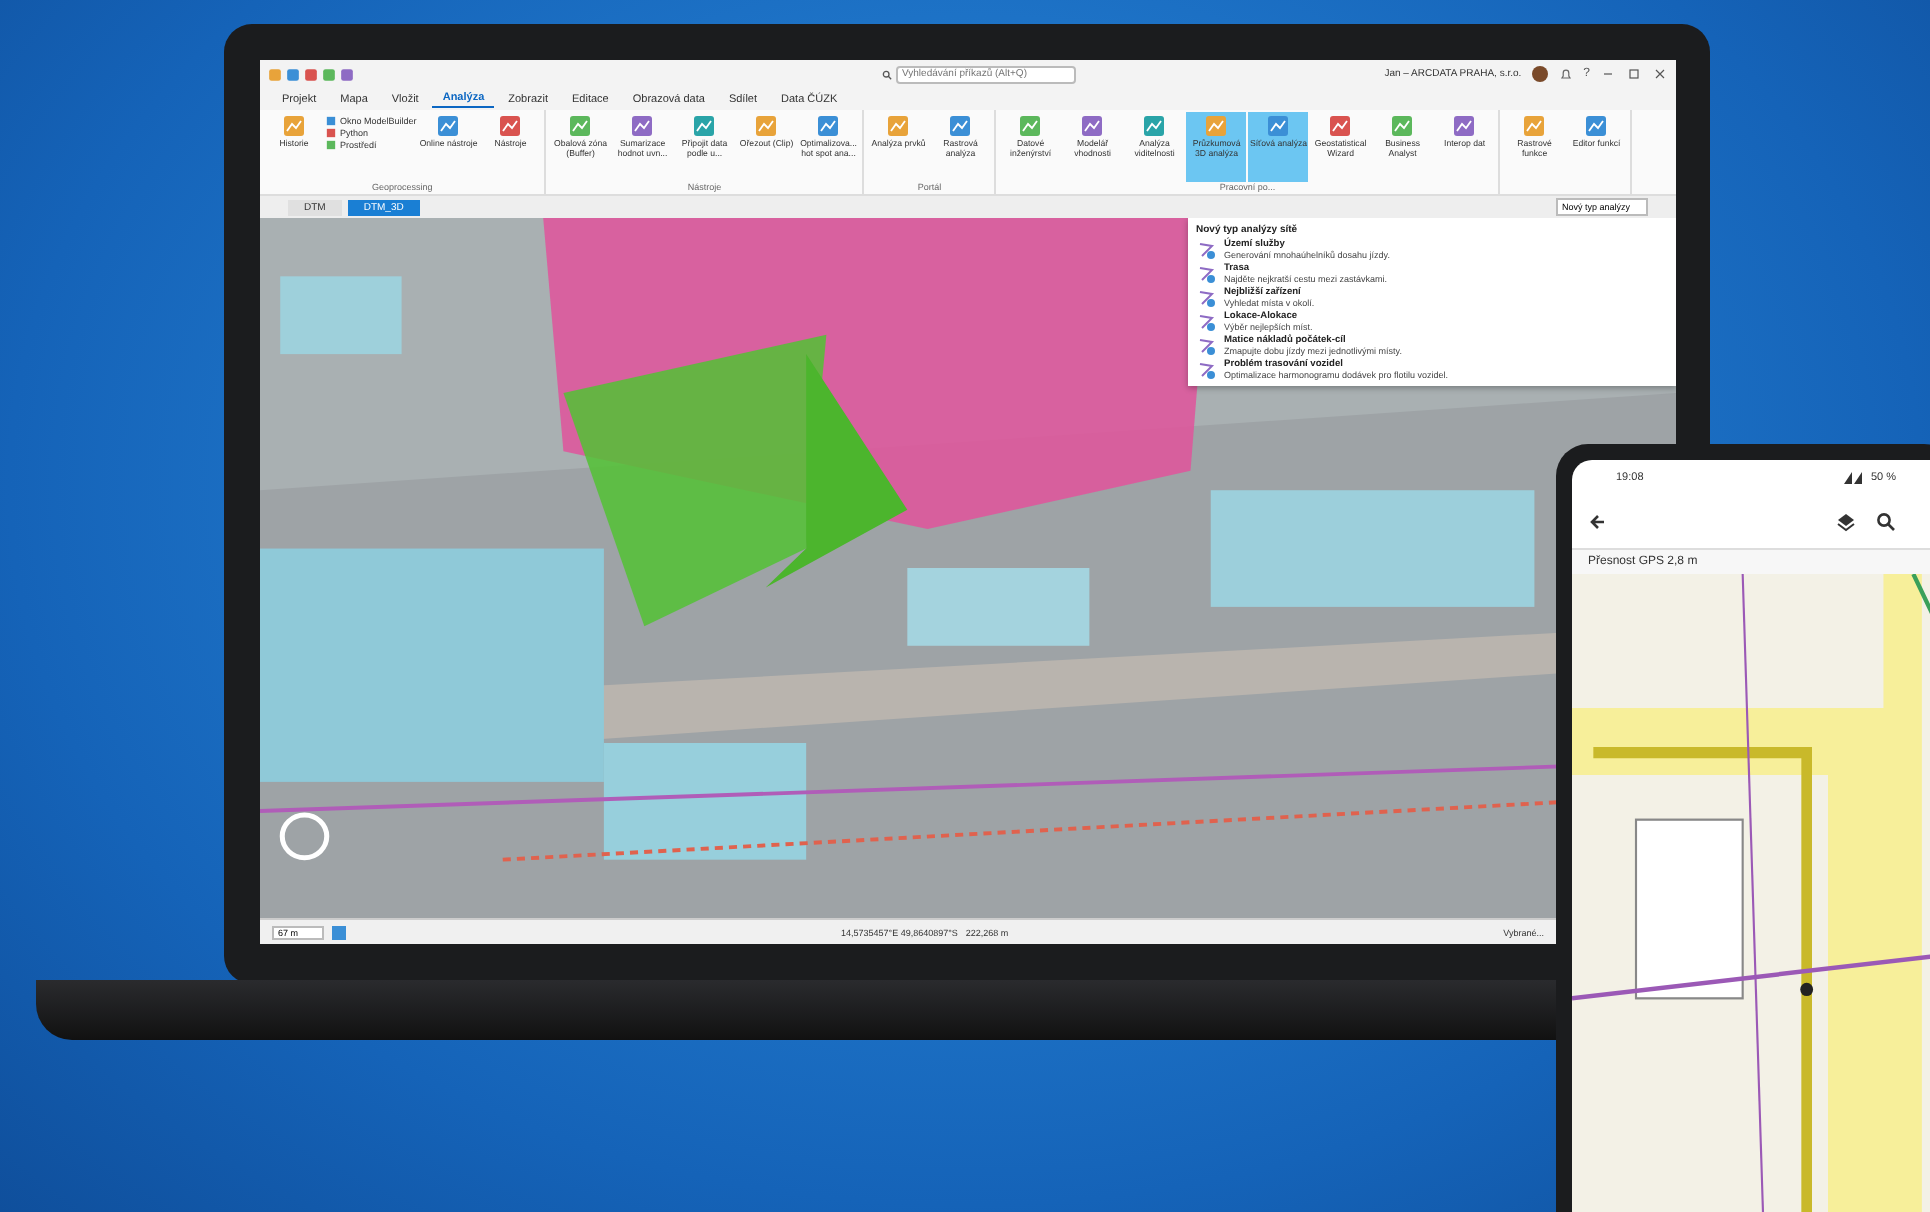 The image size is (1930, 1212). I want to click on bell-icon, so click(1565, 74).